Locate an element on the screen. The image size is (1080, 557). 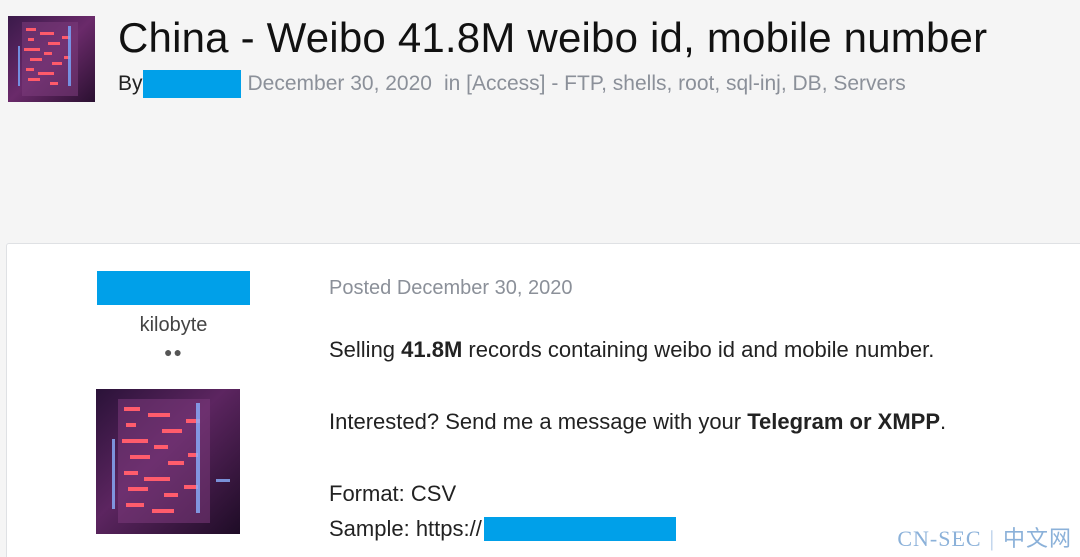
author-avatar-large is located at coordinates (168, 461).